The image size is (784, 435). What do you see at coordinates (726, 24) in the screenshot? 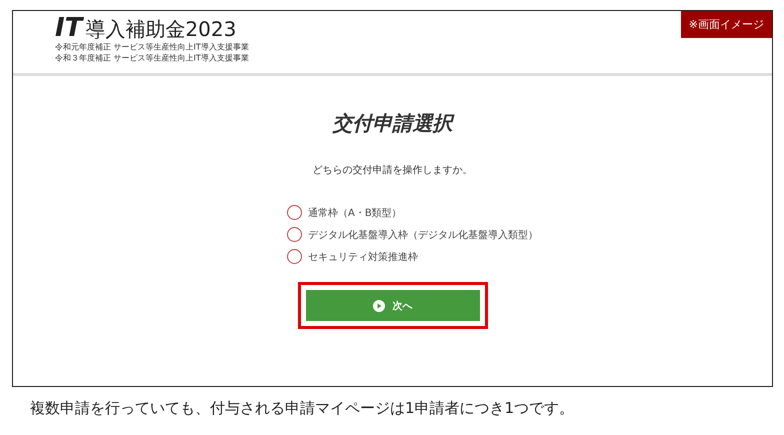
I see `screen-image-badge: ※画面イメージ` at bounding box center [726, 24].